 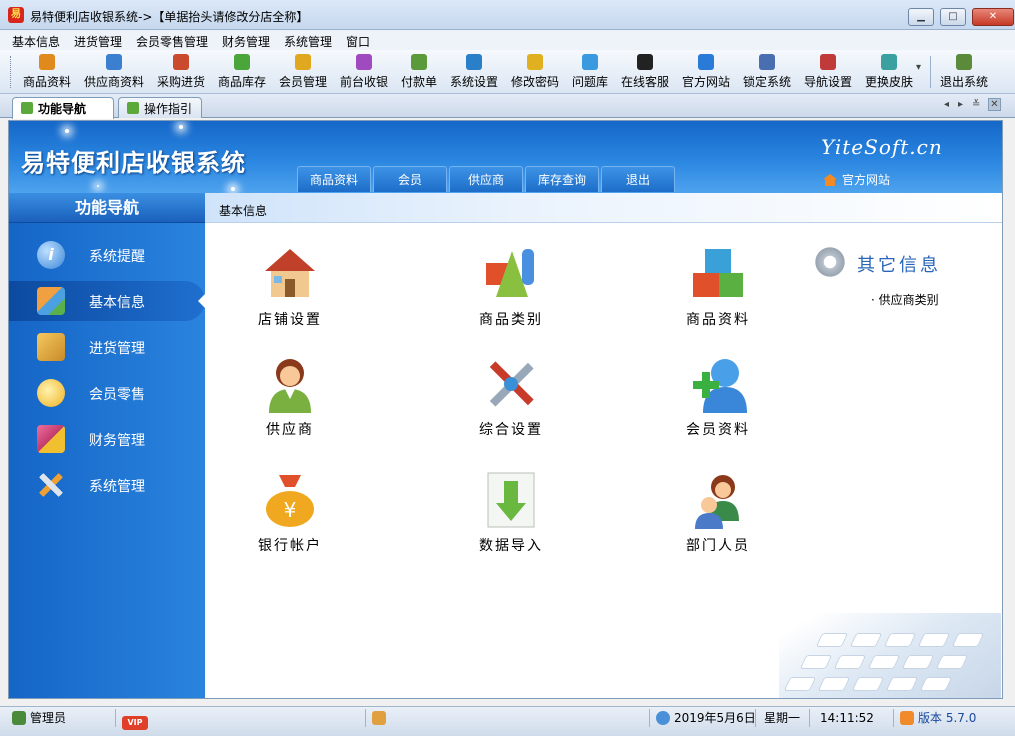 I want to click on store-settings-button: 店铺设置, so click(x=290, y=295).